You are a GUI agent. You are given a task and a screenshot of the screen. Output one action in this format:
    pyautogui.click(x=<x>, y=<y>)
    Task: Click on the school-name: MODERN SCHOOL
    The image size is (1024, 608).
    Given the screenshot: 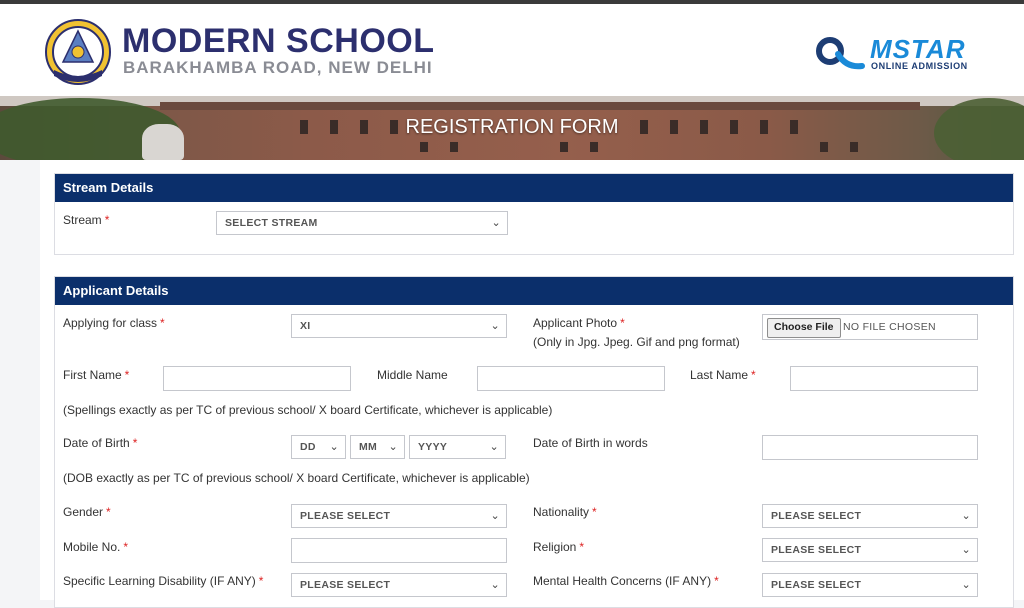 What is the action you would take?
    pyautogui.click(x=278, y=41)
    